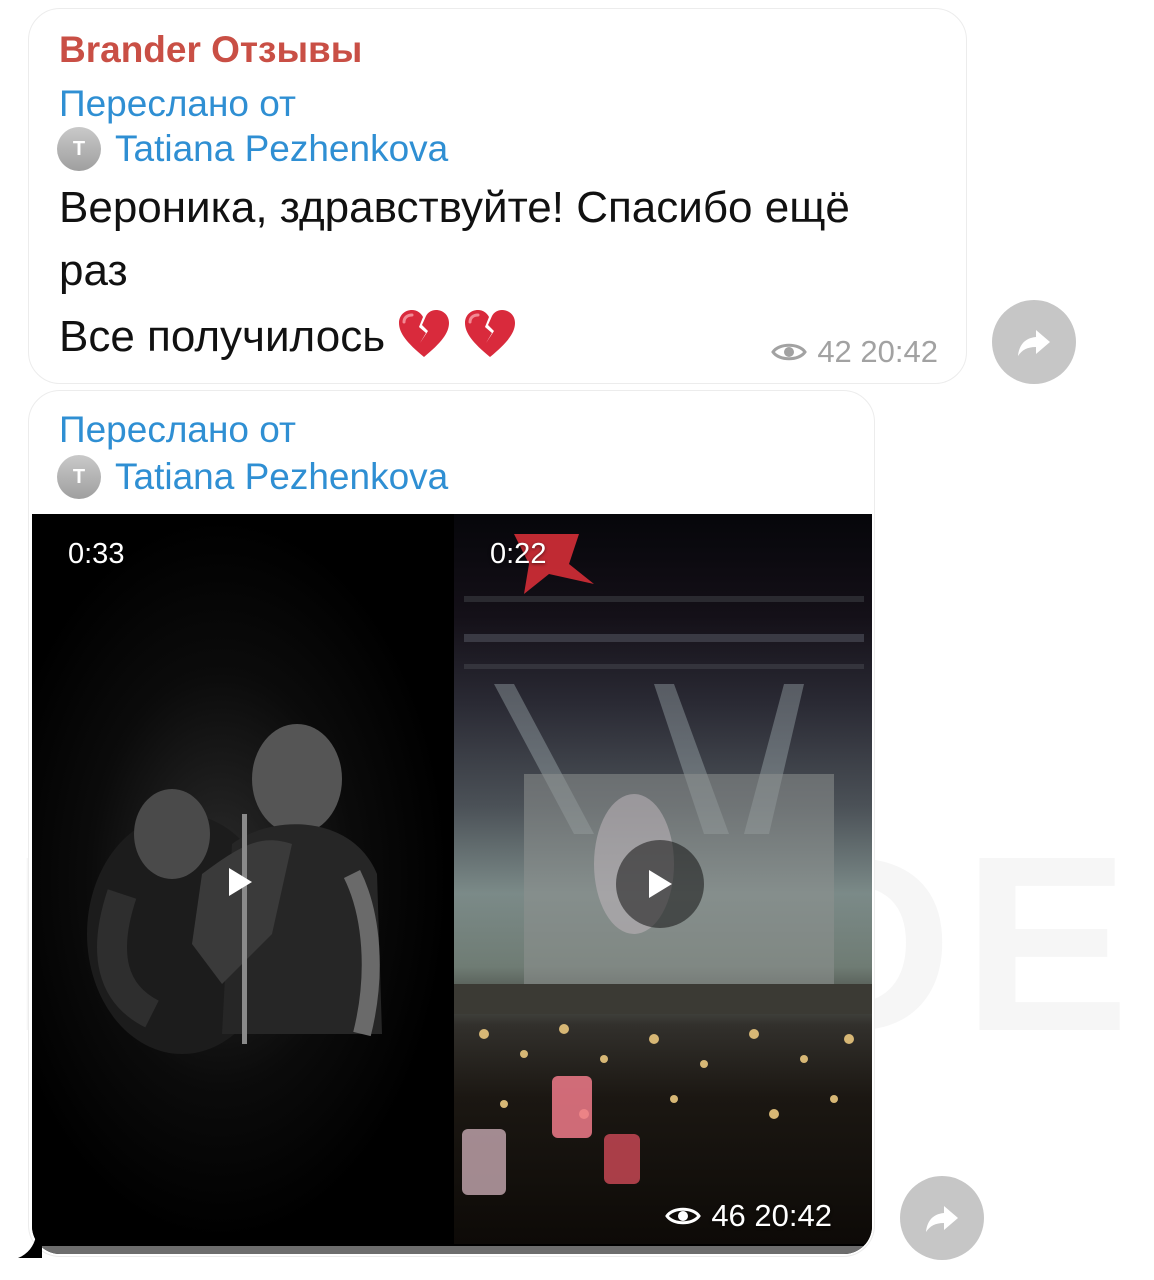  What do you see at coordinates (728, 1215) in the screenshot?
I see `view-count: 46` at bounding box center [728, 1215].